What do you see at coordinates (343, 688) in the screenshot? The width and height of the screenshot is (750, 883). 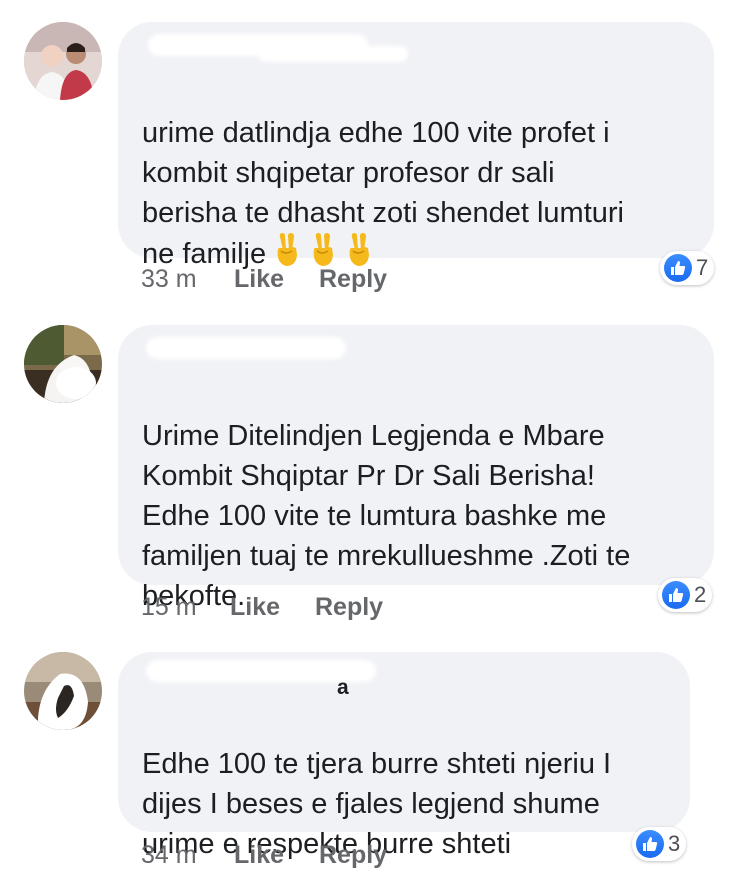 I see `author-name-fragment: a` at bounding box center [343, 688].